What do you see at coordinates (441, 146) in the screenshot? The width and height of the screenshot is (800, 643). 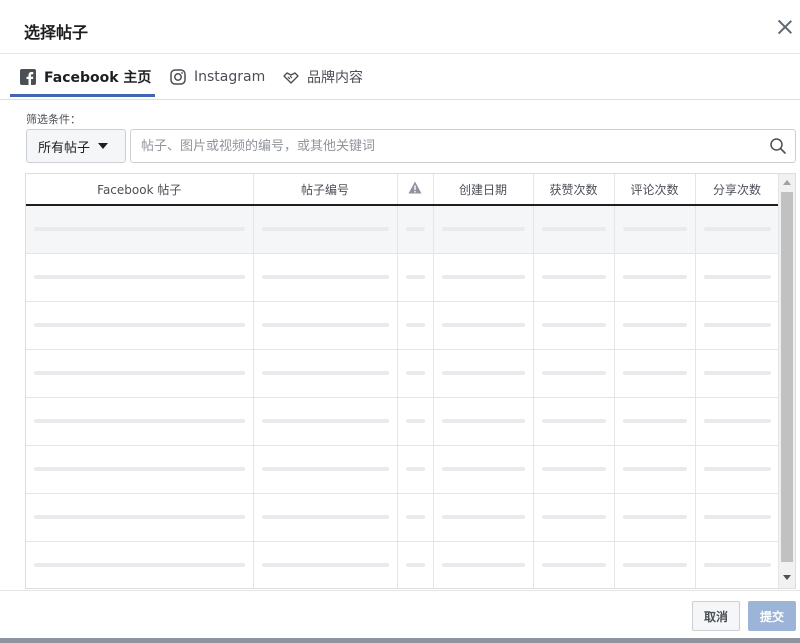 I see `search-input` at bounding box center [441, 146].